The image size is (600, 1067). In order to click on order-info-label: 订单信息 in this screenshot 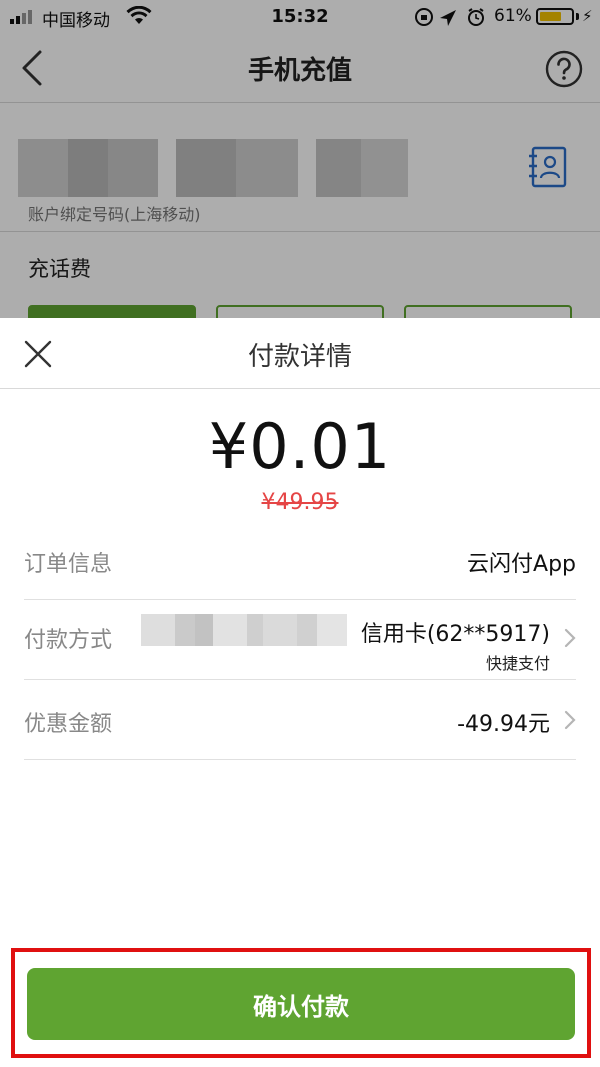, I will do `click(68, 564)`.